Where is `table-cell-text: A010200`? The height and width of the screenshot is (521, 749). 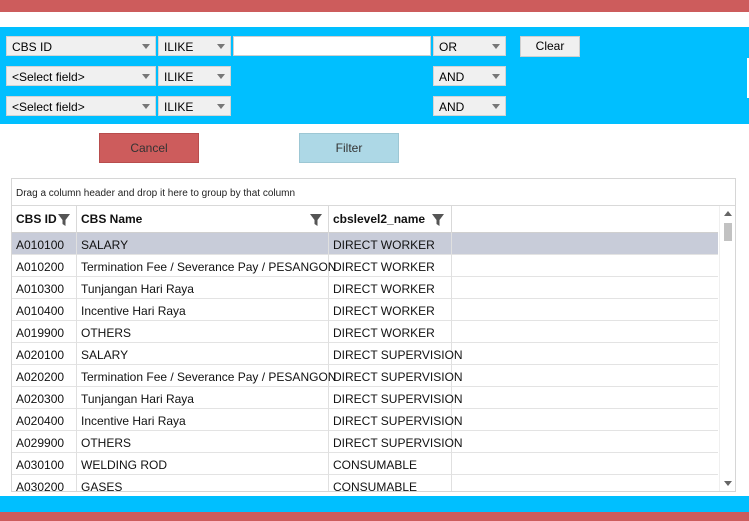
table-cell-text: A010200 is located at coordinates (40, 267).